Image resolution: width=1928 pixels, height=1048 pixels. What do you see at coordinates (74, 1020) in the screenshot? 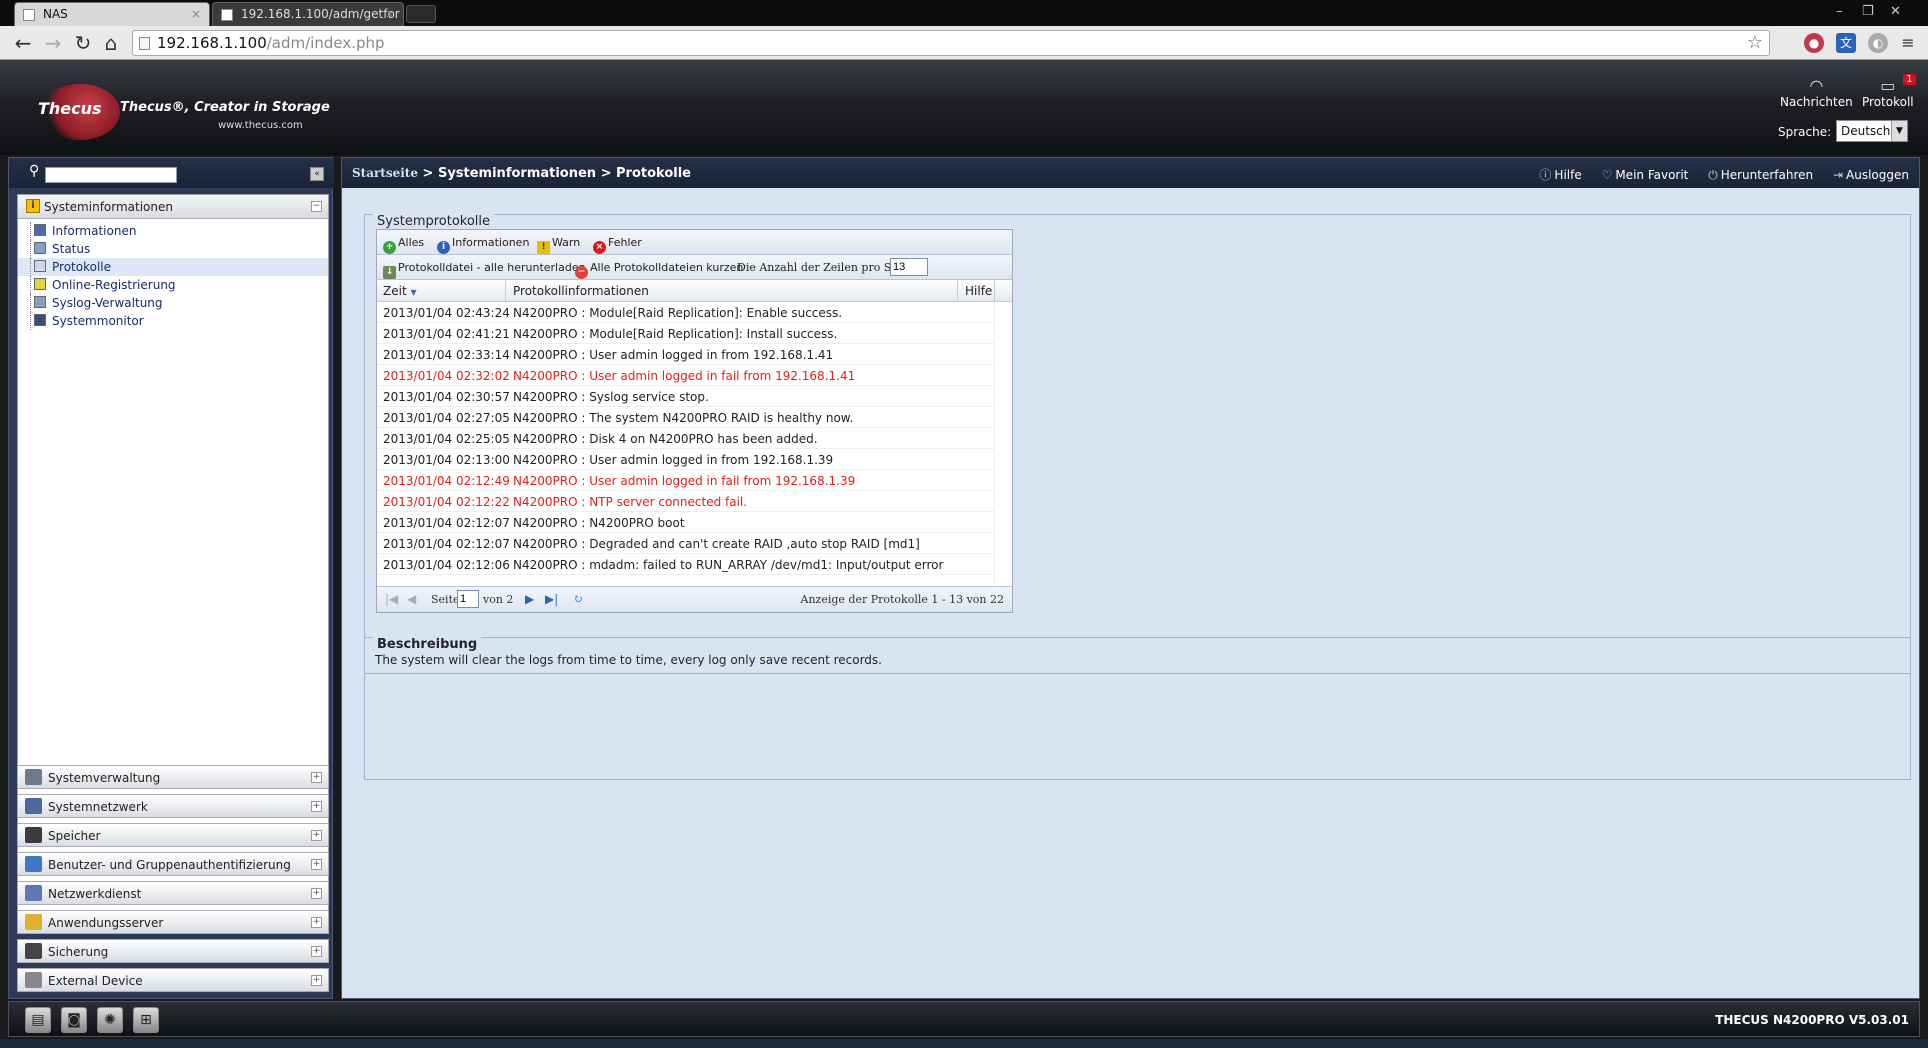
I see `usb-icon: ◙` at bounding box center [74, 1020].